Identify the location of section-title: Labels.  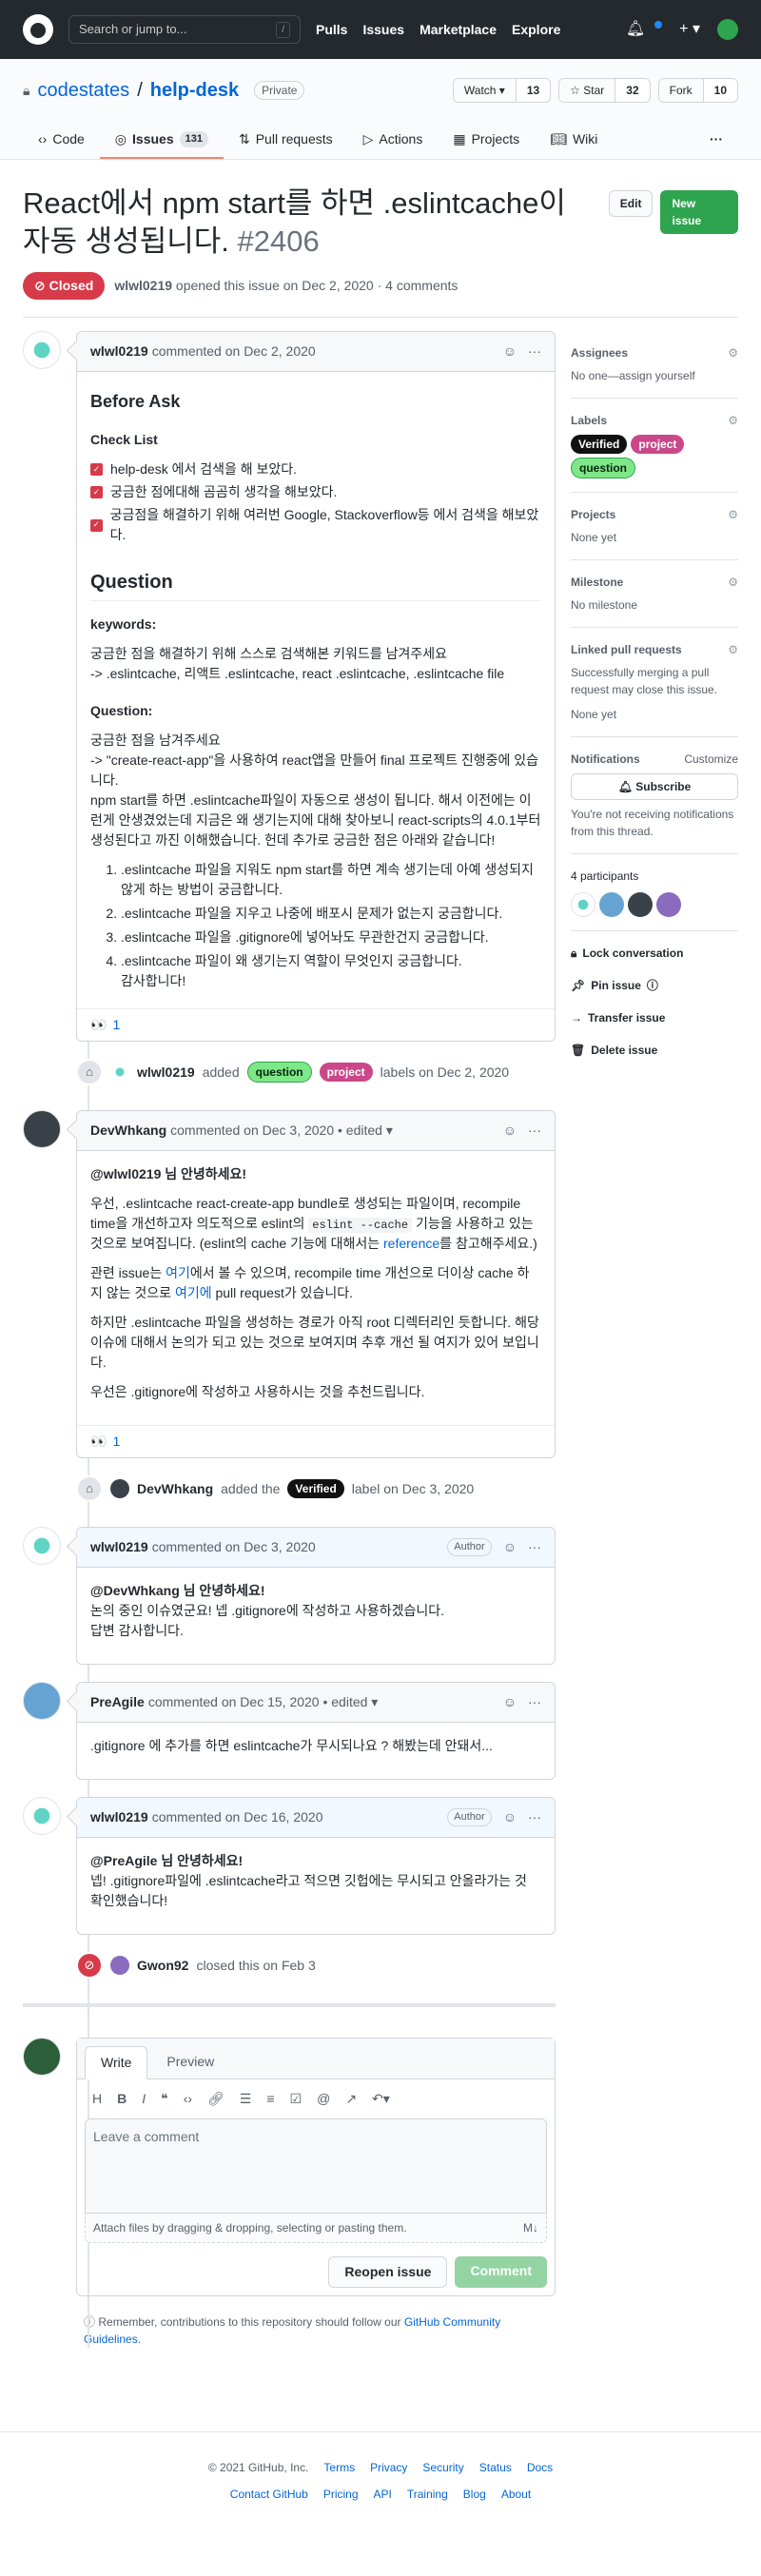
(589, 421).